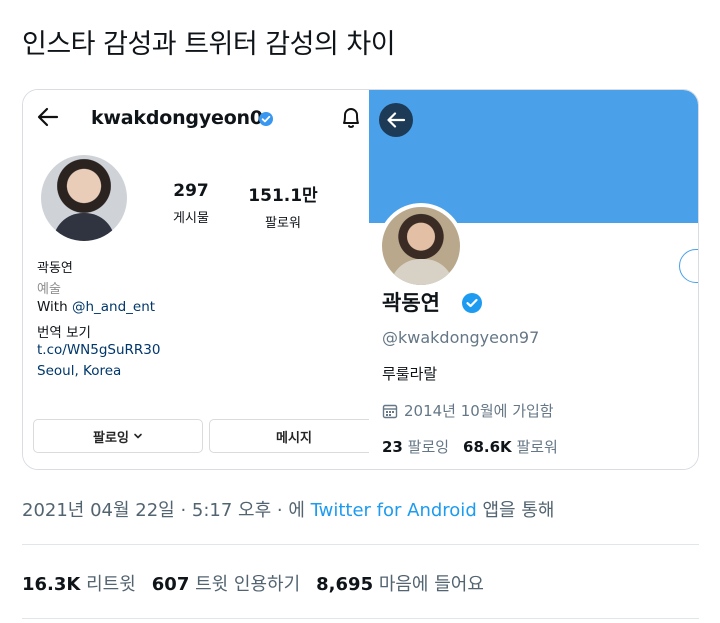 The height and width of the screenshot is (623, 720). Describe the element at coordinates (410, 374) in the screenshot. I see `twitter-bio: 루룰라랄` at that location.